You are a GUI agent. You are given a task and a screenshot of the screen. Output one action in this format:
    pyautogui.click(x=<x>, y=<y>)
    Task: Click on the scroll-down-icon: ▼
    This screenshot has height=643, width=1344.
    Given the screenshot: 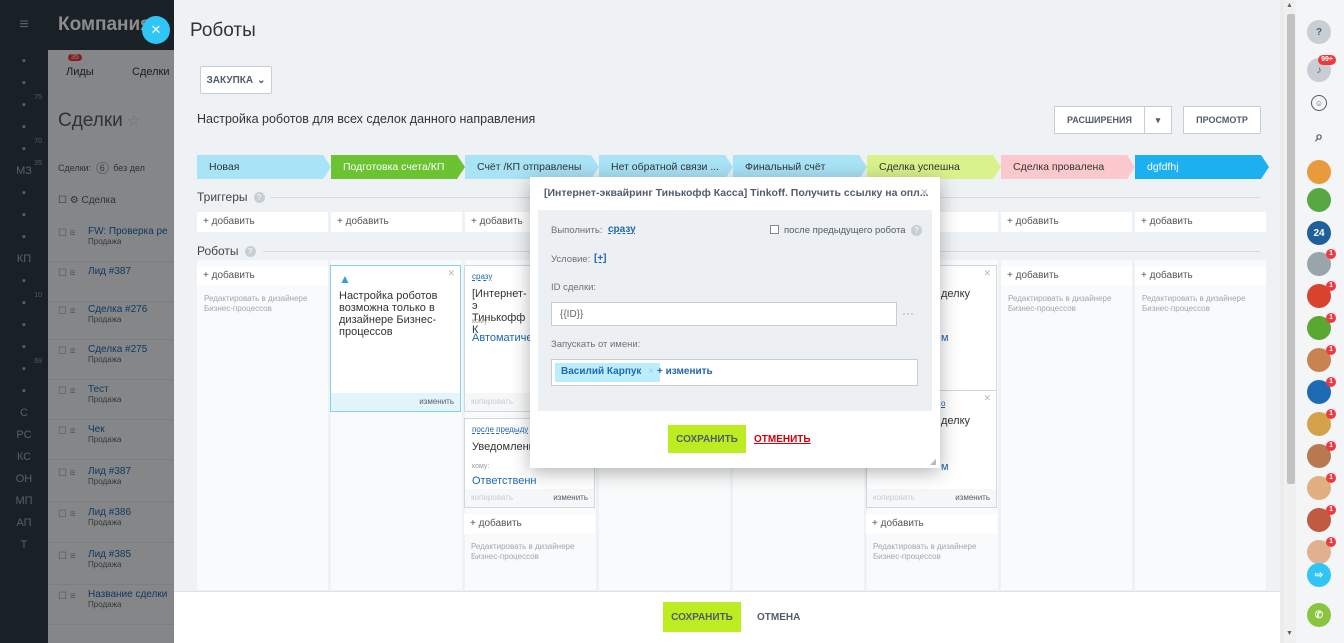 What is the action you would take?
    pyautogui.click(x=1289, y=633)
    